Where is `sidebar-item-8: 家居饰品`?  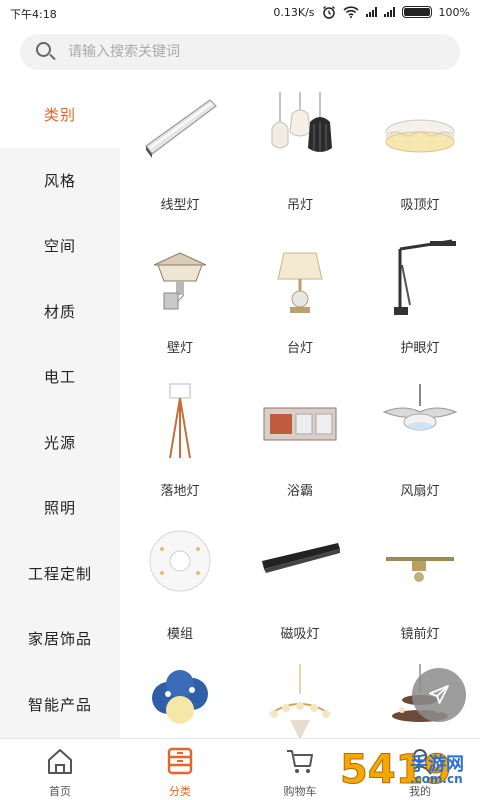 sidebar-item-8: 家居饰品 is located at coordinates (60, 639).